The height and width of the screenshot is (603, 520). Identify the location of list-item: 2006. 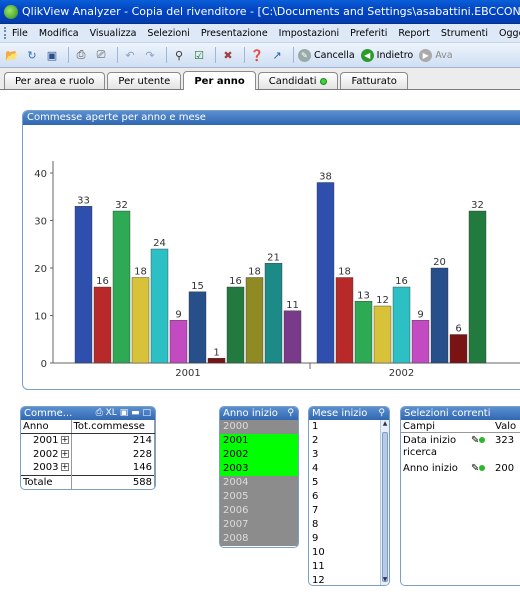
(259, 511).